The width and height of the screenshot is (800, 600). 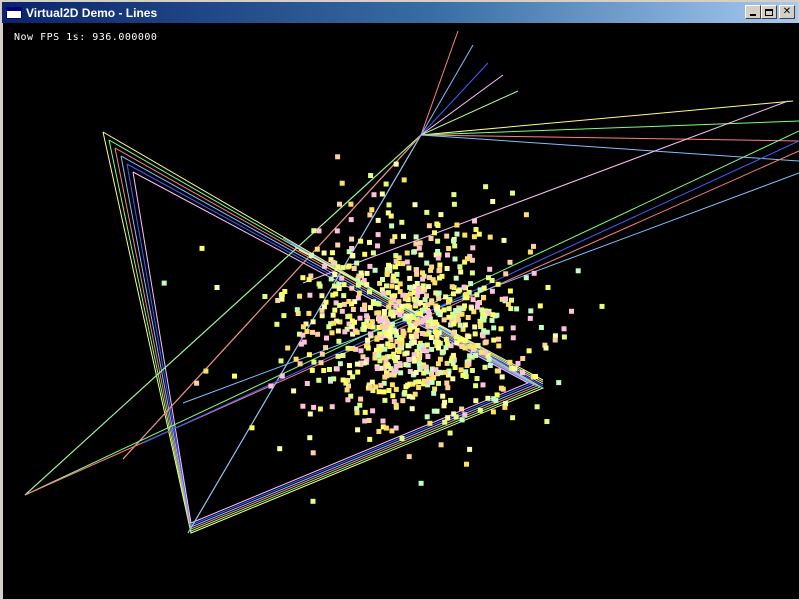 What do you see at coordinates (787, 12) in the screenshot?
I see `close-button: ✕` at bounding box center [787, 12].